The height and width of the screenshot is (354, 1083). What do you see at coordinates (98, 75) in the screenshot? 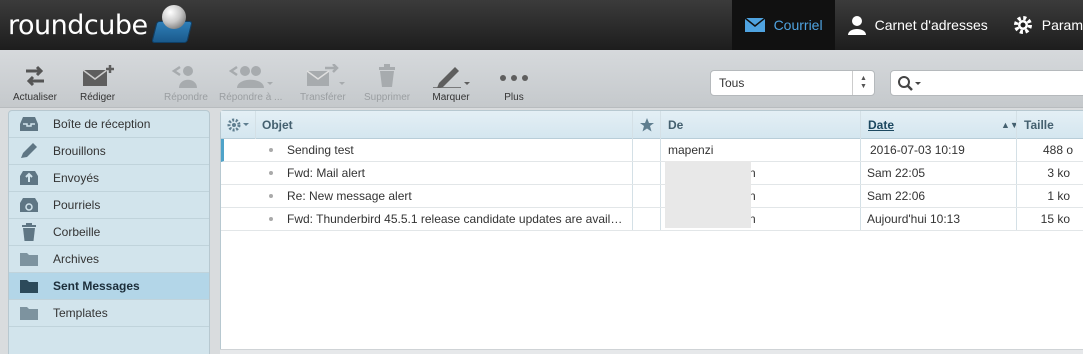
I see `compose-mail-icon` at bounding box center [98, 75].